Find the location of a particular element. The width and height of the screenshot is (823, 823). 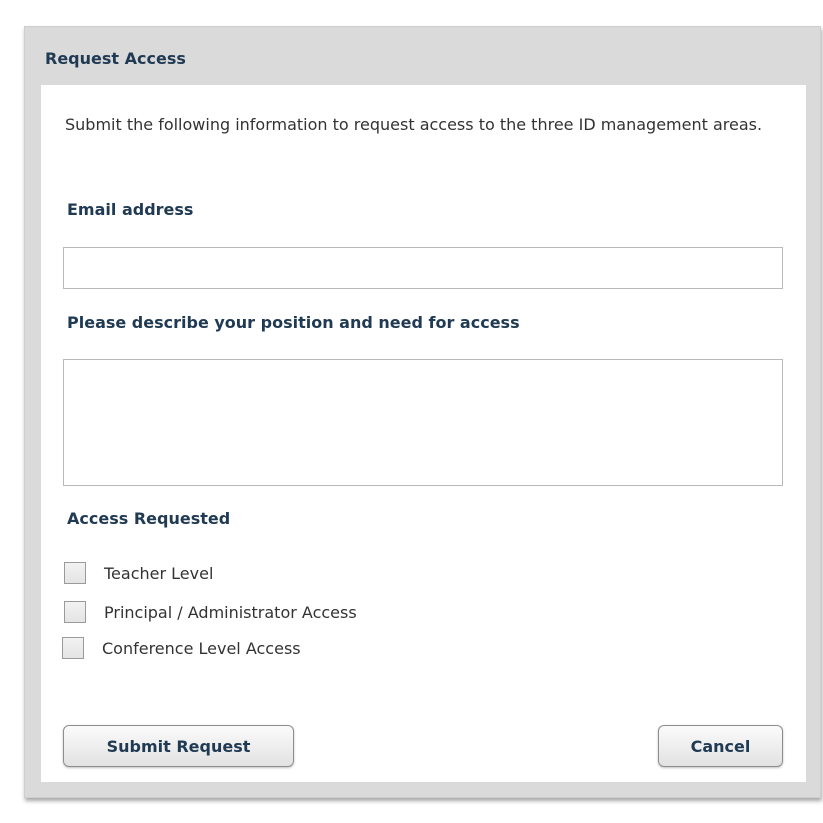

email-label: Email address is located at coordinates (130, 209).